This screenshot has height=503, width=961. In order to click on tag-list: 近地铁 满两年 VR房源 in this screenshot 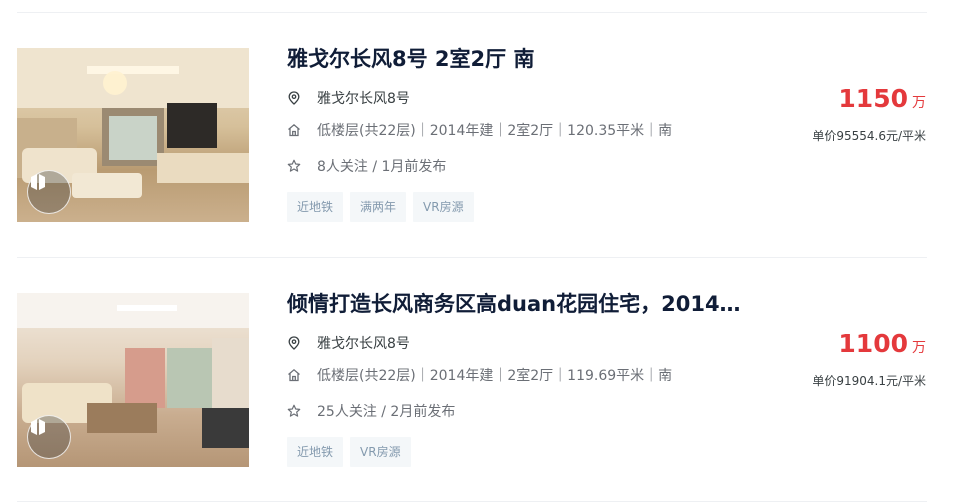, I will do `click(384, 207)`.